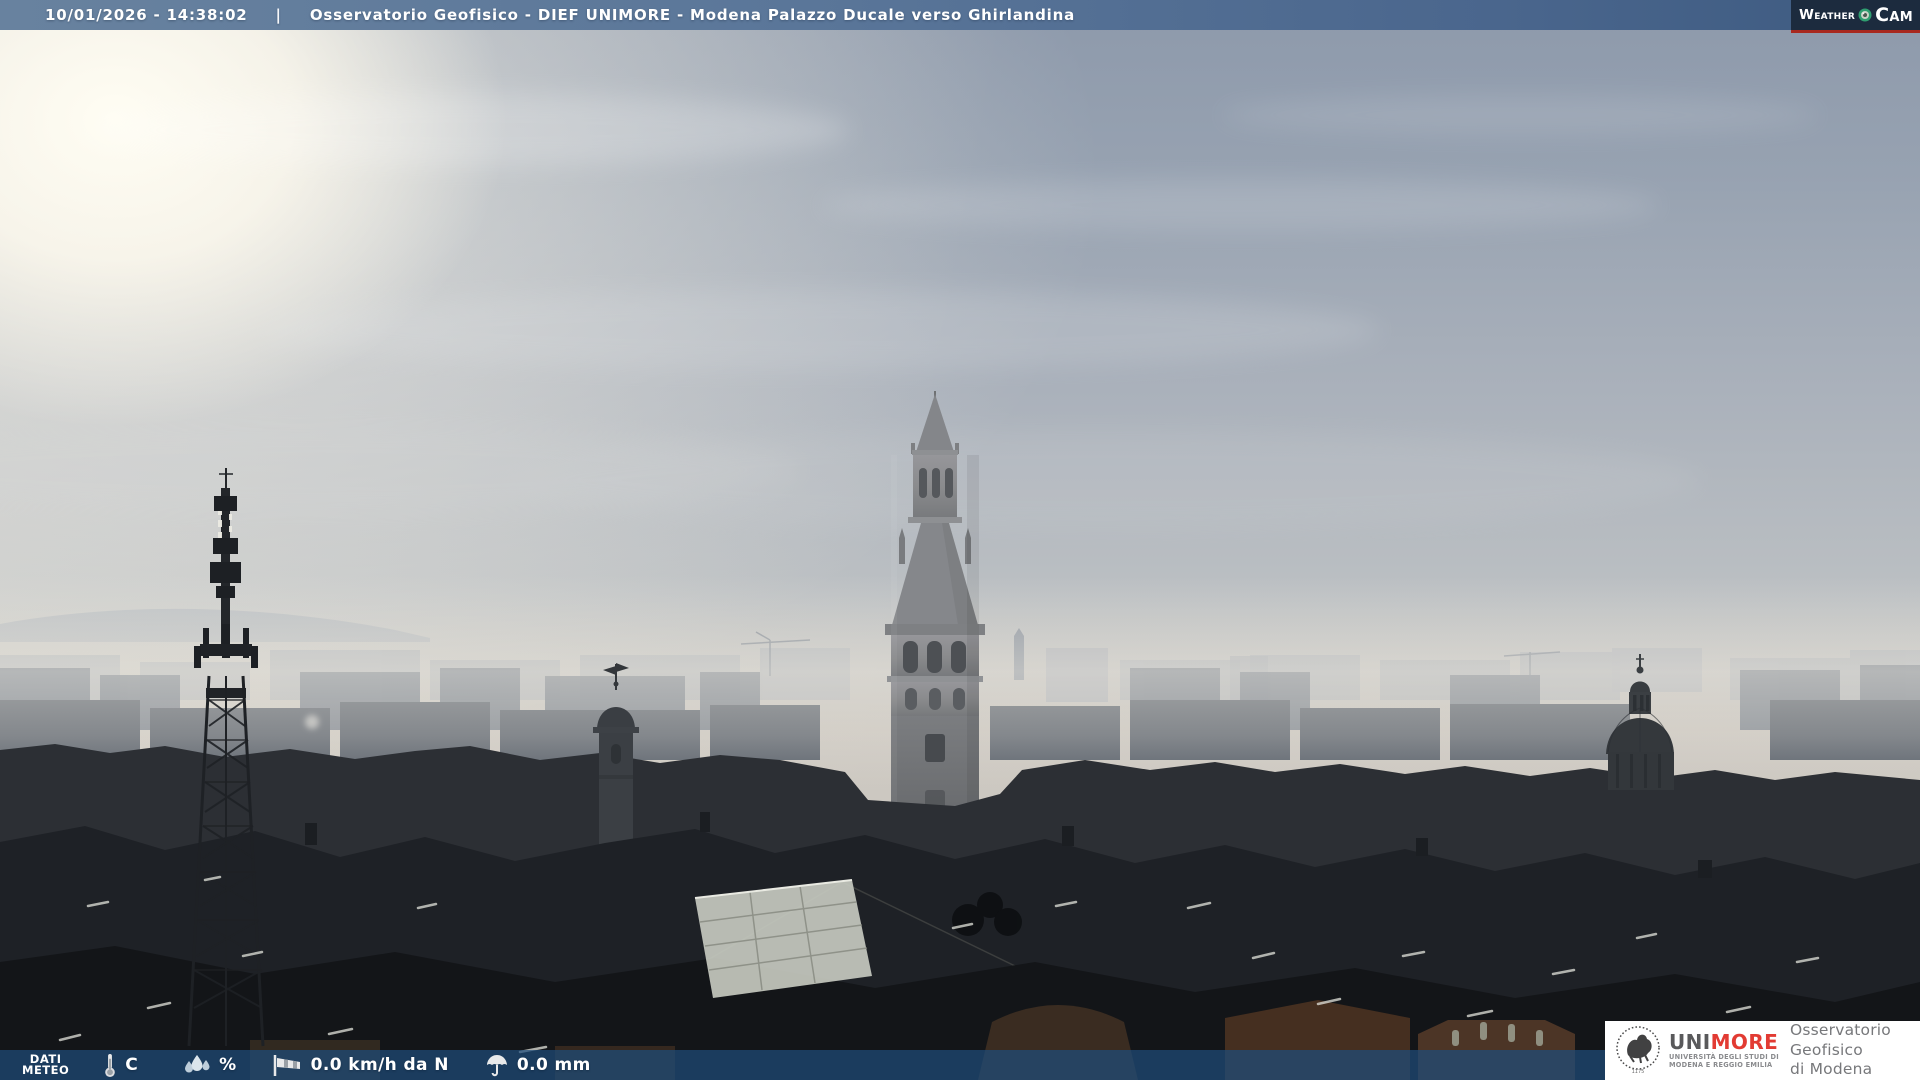 This screenshot has height=1080, width=1920. I want to click on temperature-value: C, so click(132, 1065).